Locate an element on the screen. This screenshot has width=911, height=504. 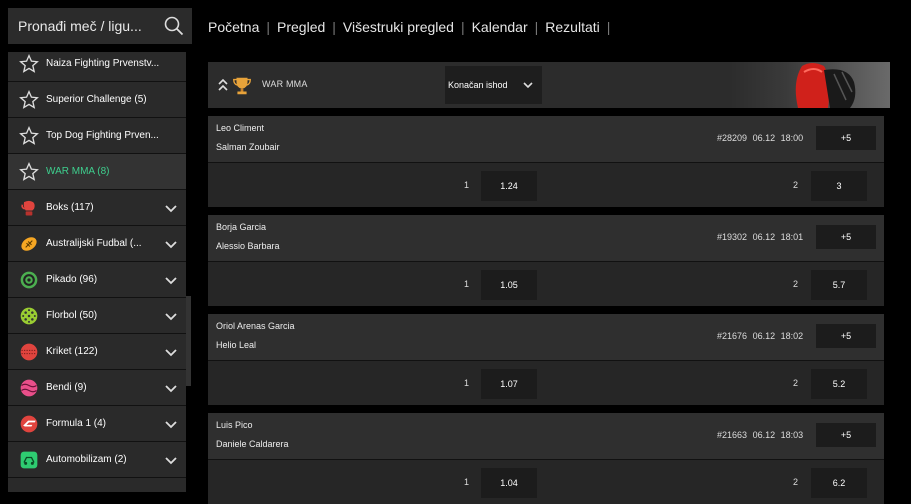
sidebar-item-label: WAR MMA (8) is located at coordinates (78, 171).